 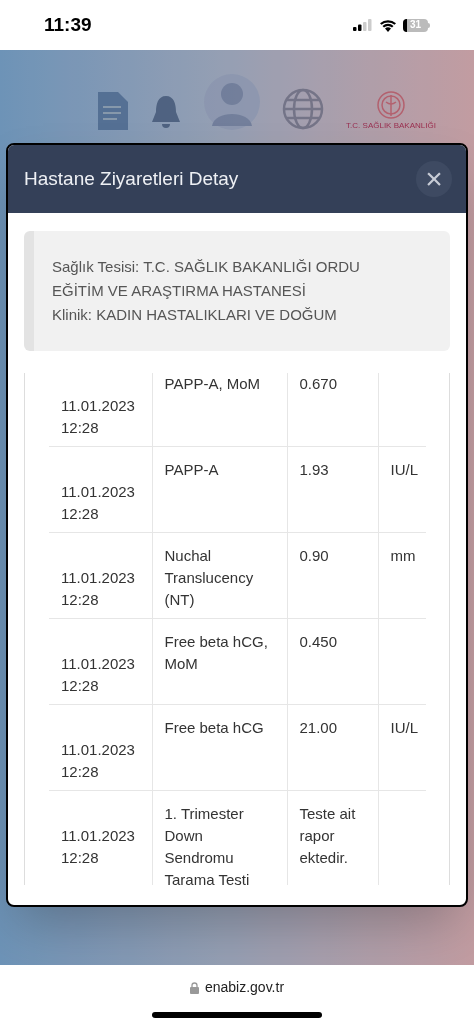 What do you see at coordinates (131, 178) in the screenshot?
I see `modal-title: Hastane Ziyaretleri Detay` at bounding box center [131, 178].